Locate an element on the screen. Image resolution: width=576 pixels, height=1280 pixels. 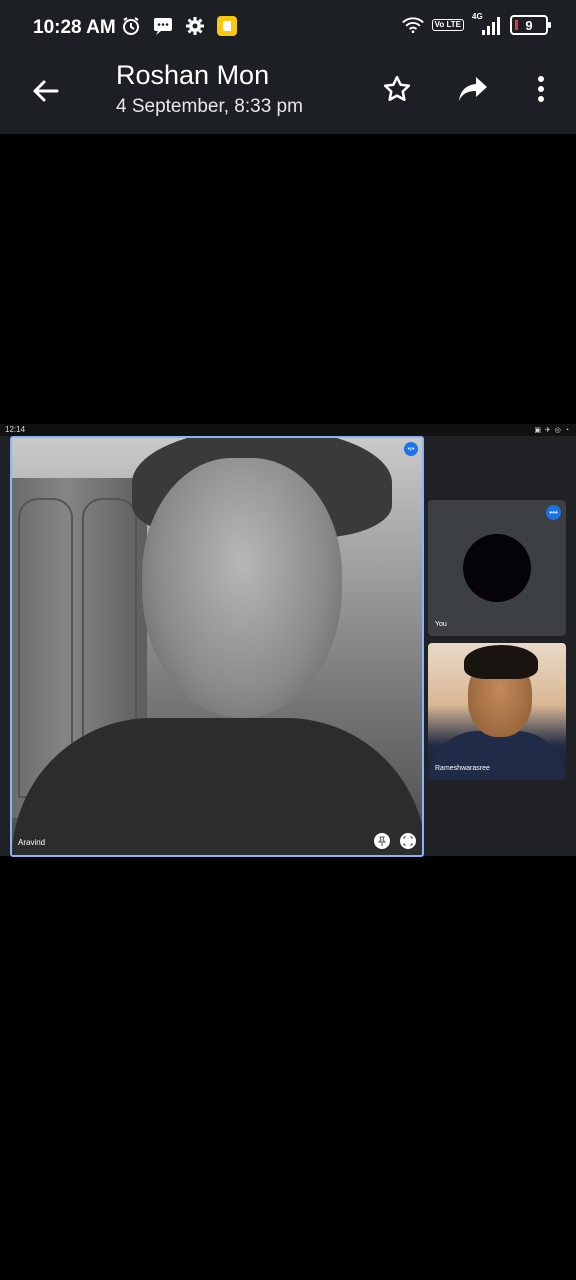
participant-tile-thumbnail: Rameshwarasree is located at coordinates (497, 711).